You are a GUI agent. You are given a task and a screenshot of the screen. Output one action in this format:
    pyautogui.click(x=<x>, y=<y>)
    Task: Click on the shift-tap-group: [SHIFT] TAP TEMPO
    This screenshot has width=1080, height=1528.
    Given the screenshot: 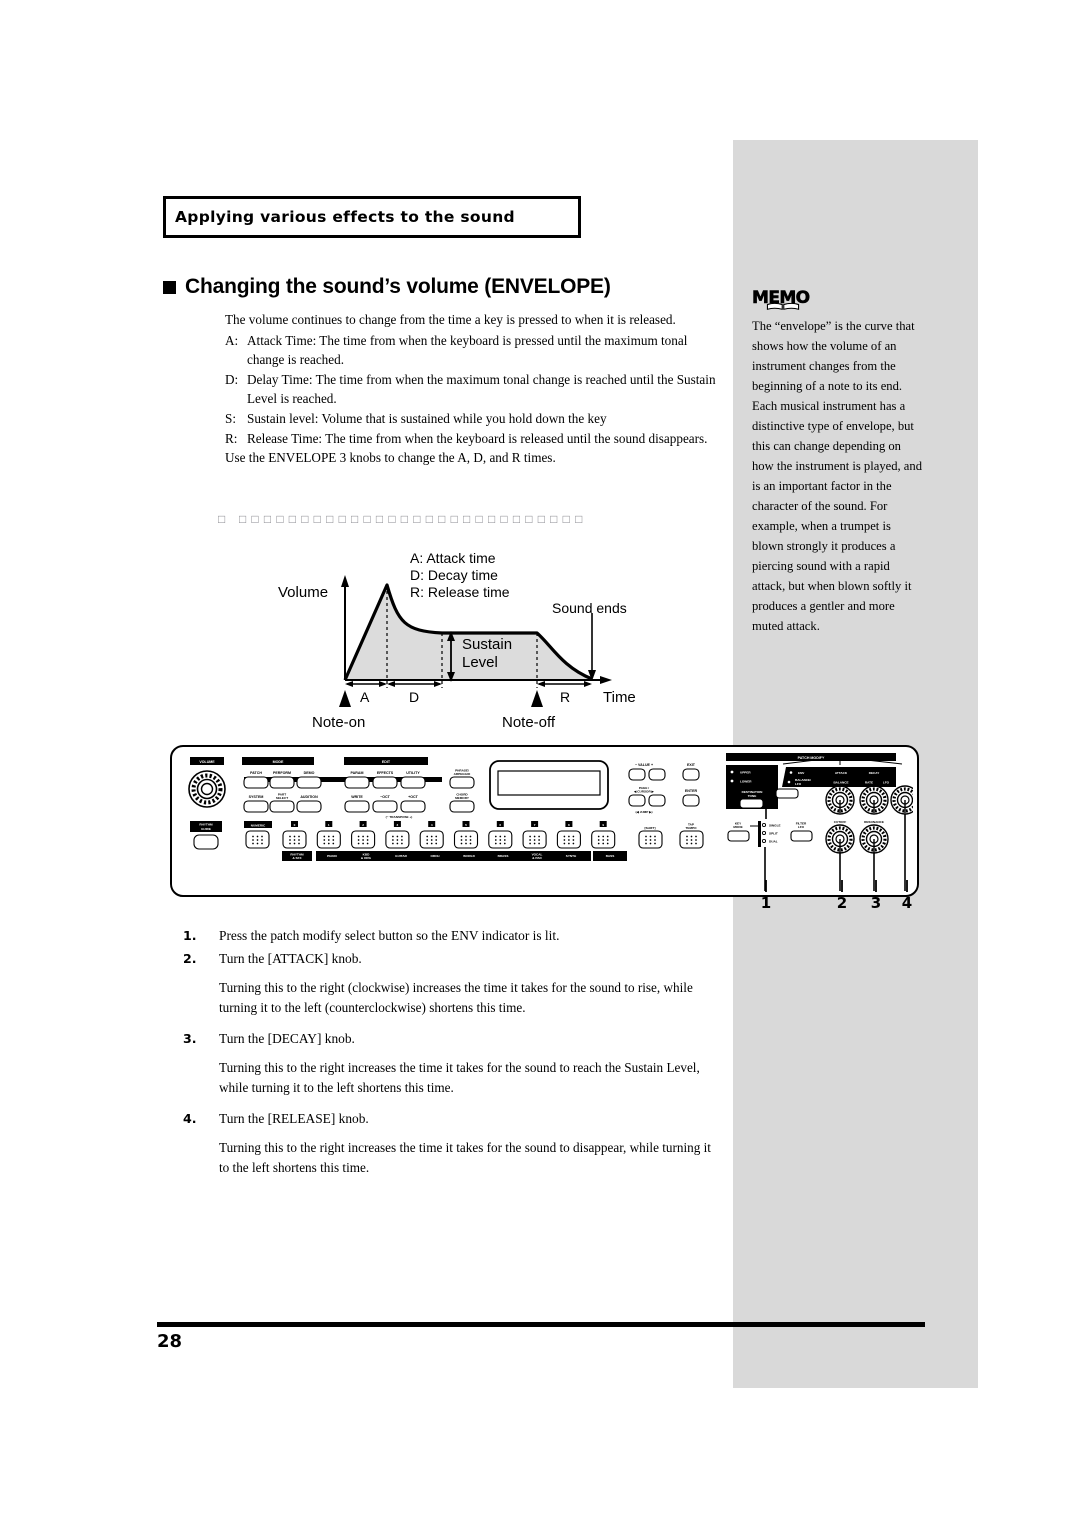 What is the action you would take?
    pyautogui.click(x=671, y=836)
    